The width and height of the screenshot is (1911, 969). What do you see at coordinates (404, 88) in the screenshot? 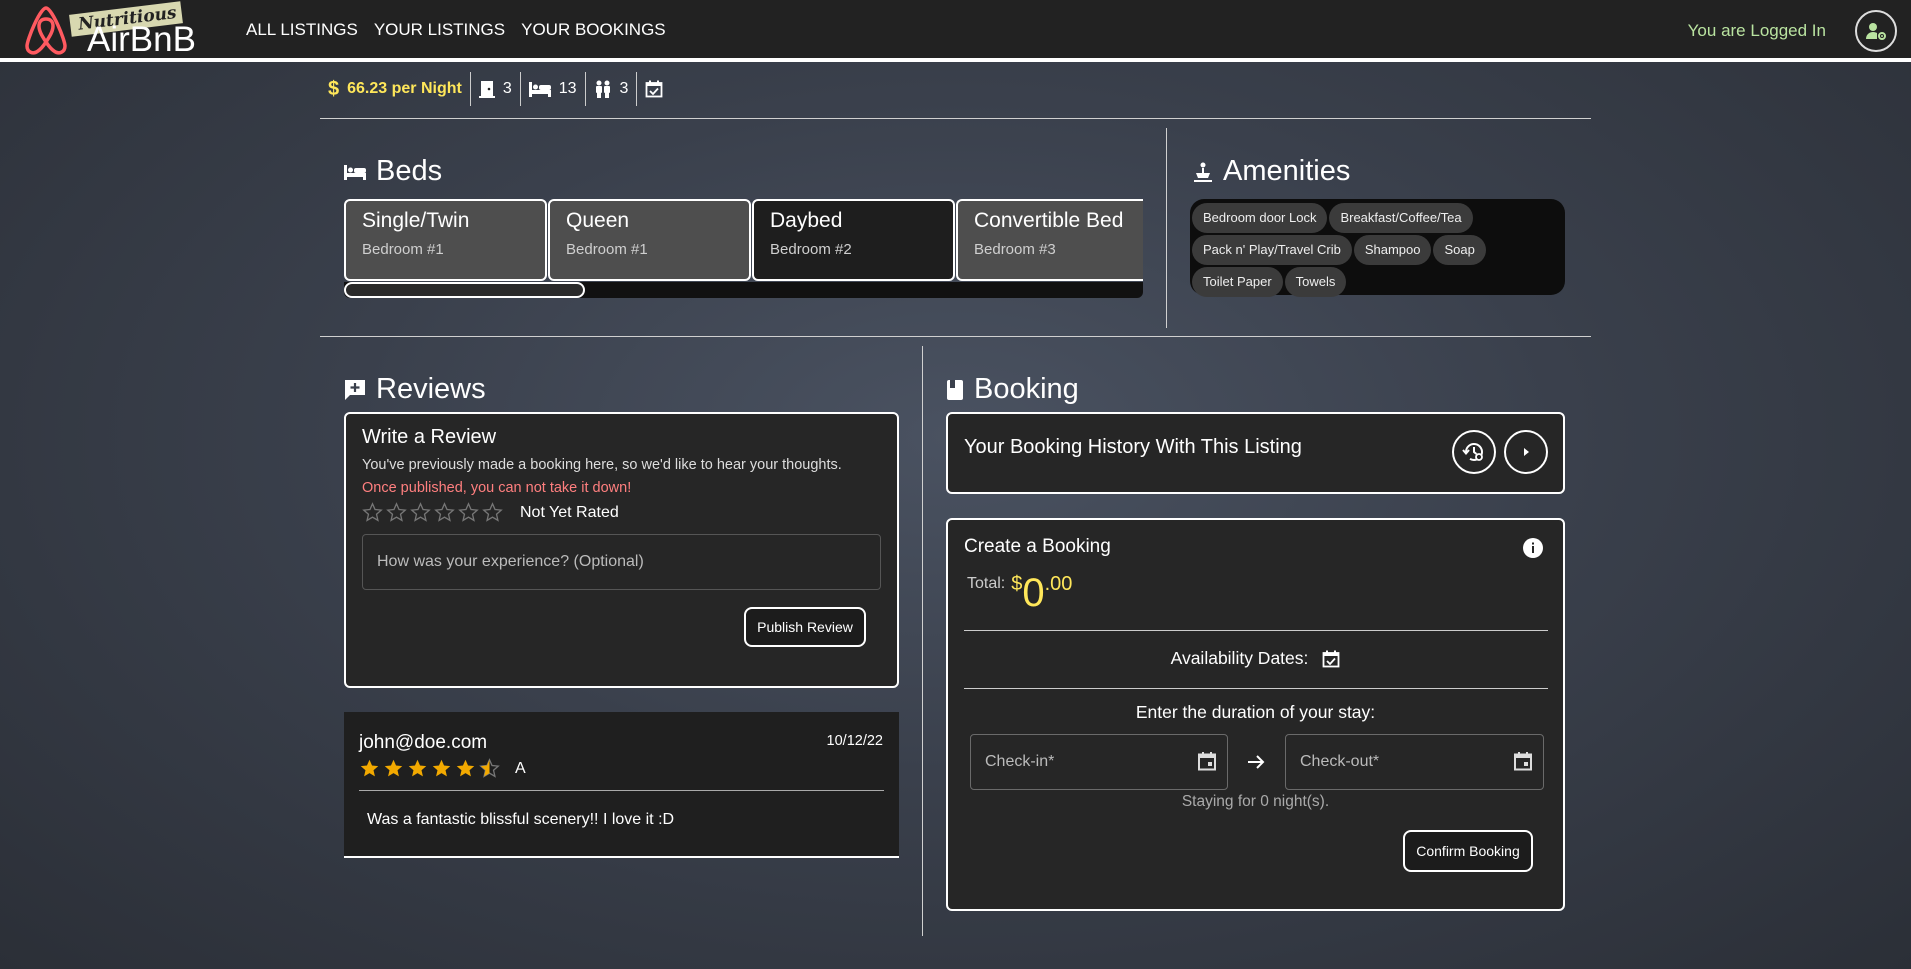
I see `price-per-night: 66.23 per Night` at bounding box center [404, 88].